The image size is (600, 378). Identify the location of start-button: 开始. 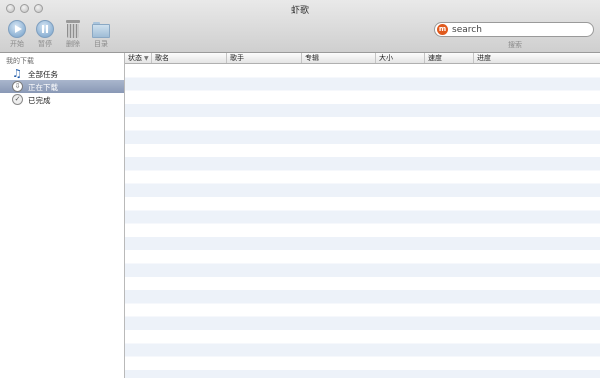
(17, 34).